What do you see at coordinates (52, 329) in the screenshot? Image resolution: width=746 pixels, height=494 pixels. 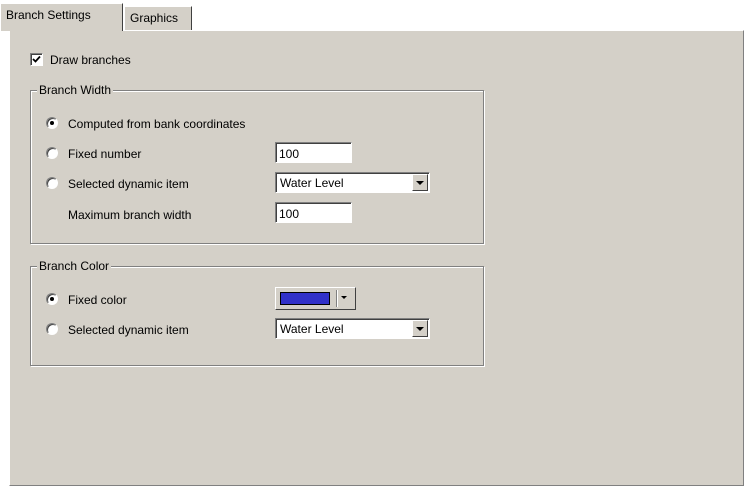 I see `color-dynamic-item-radio` at bounding box center [52, 329].